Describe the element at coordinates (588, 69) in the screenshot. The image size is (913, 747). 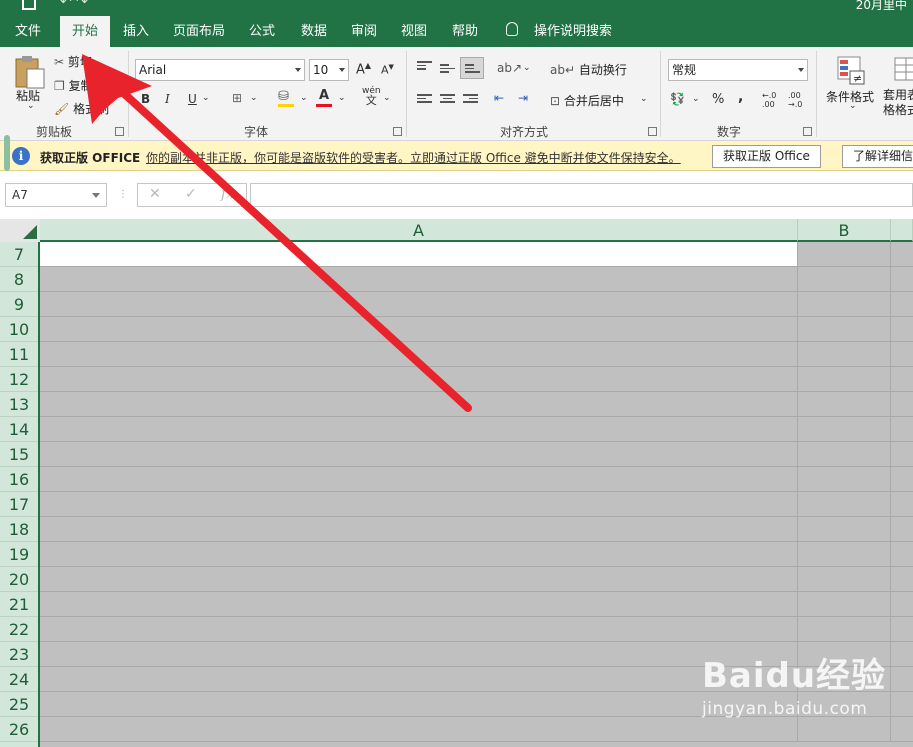
I see `wrap-text-button: ab↵ 自动换行` at that location.